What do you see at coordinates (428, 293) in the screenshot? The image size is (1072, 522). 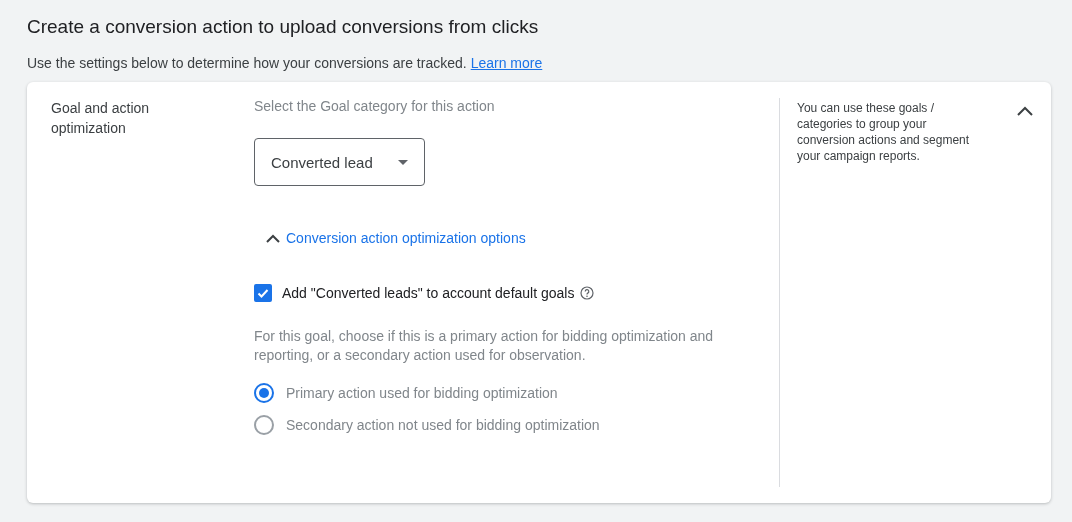 I see `checkbox-label: Add "Converted leads" to account default goals` at bounding box center [428, 293].